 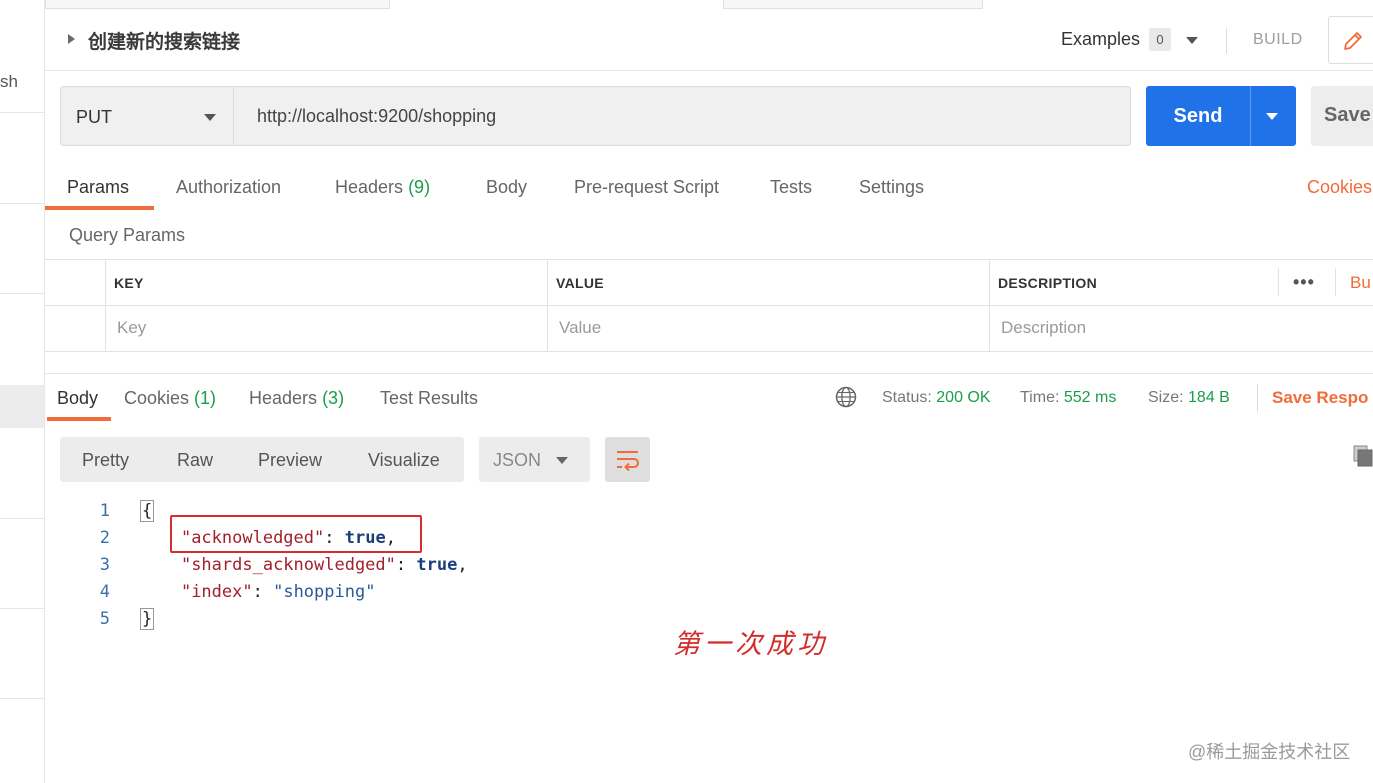 I want to click on key-input: Key, so click(x=131, y=328).